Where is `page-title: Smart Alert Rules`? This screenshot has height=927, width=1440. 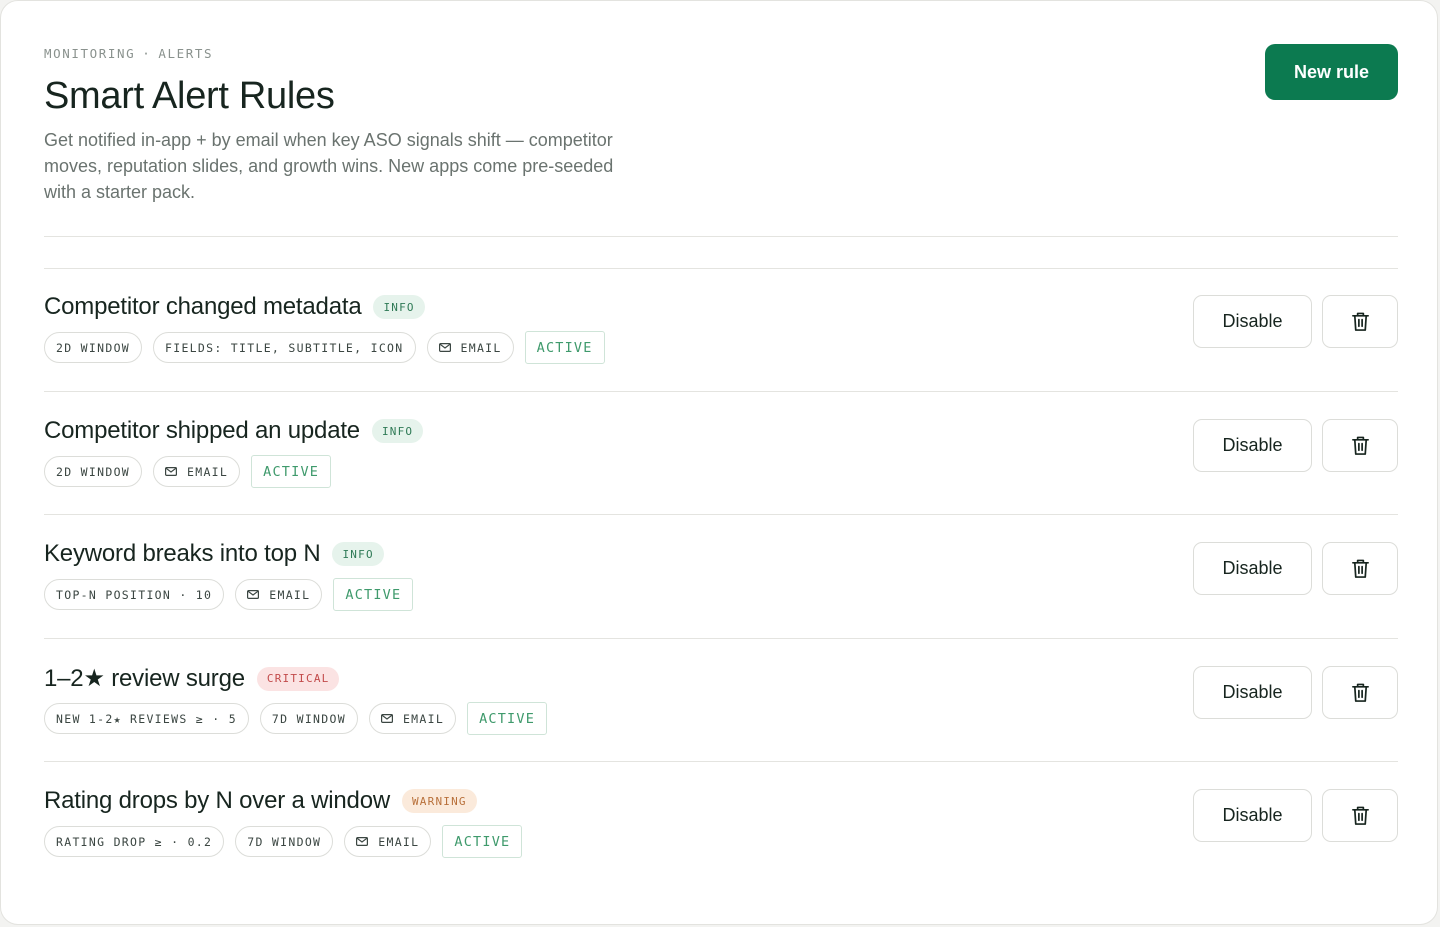 page-title: Smart Alert Rules is located at coordinates (189, 96).